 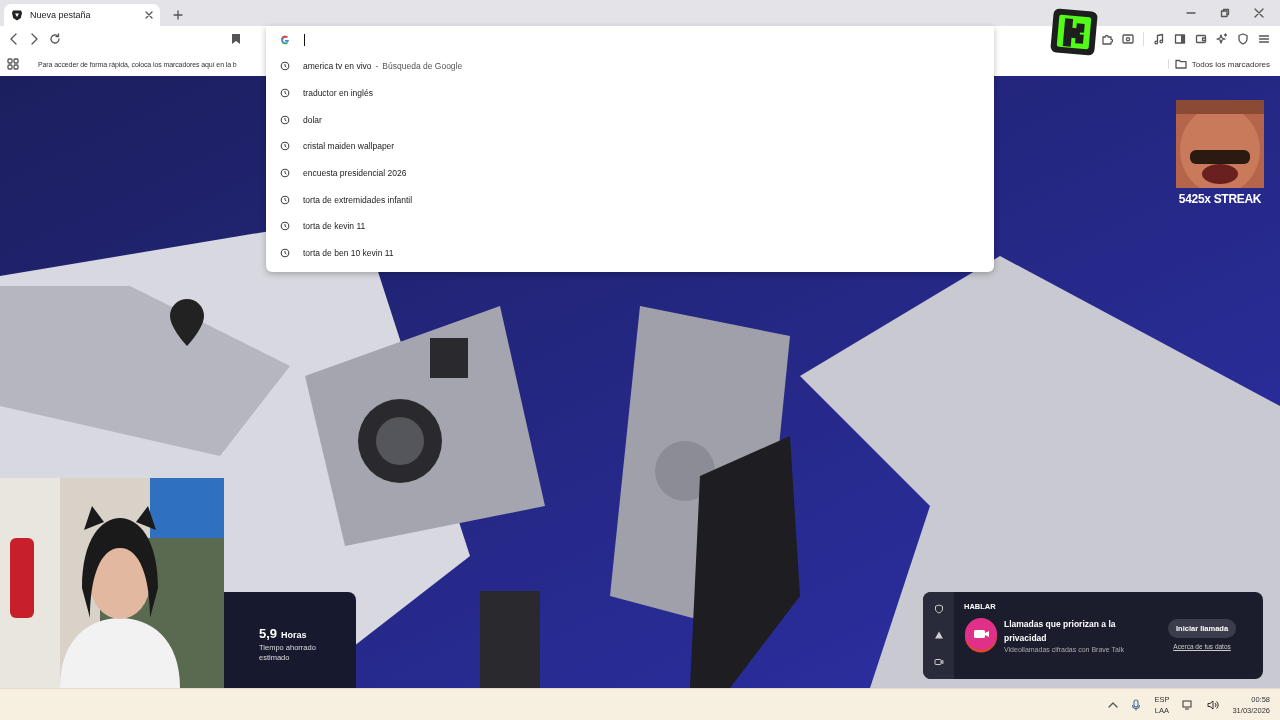 I want to click on folder-icon, so click(x=1180, y=64).